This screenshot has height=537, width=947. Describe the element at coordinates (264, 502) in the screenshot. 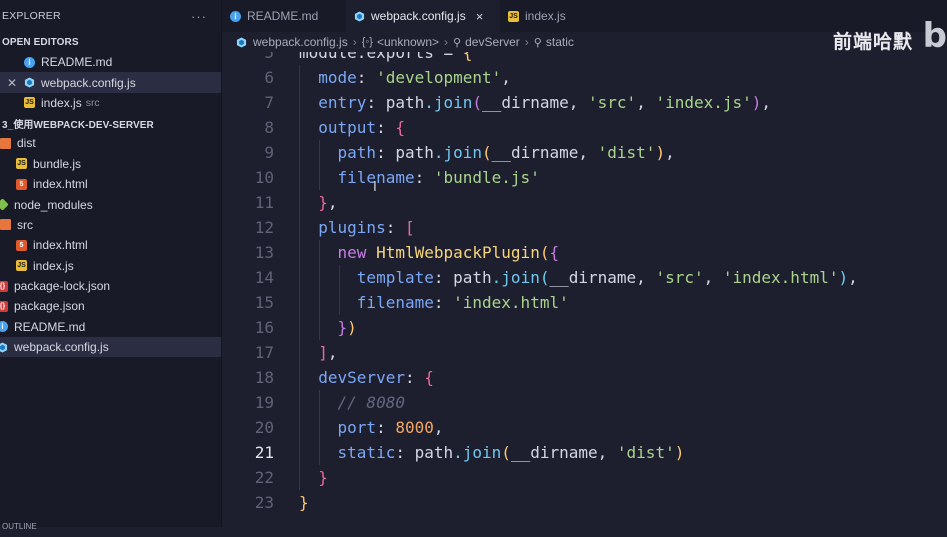

I see `line-number: 23` at that location.